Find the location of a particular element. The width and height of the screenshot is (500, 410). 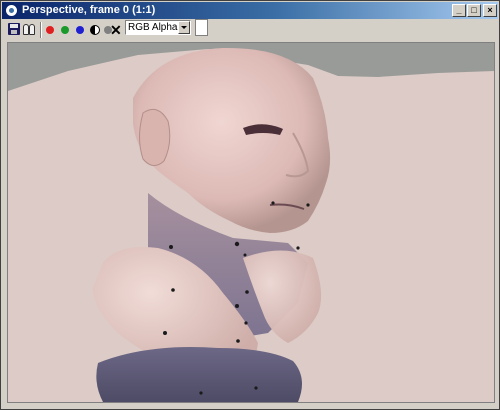

save-icon is located at coordinates (14, 29).